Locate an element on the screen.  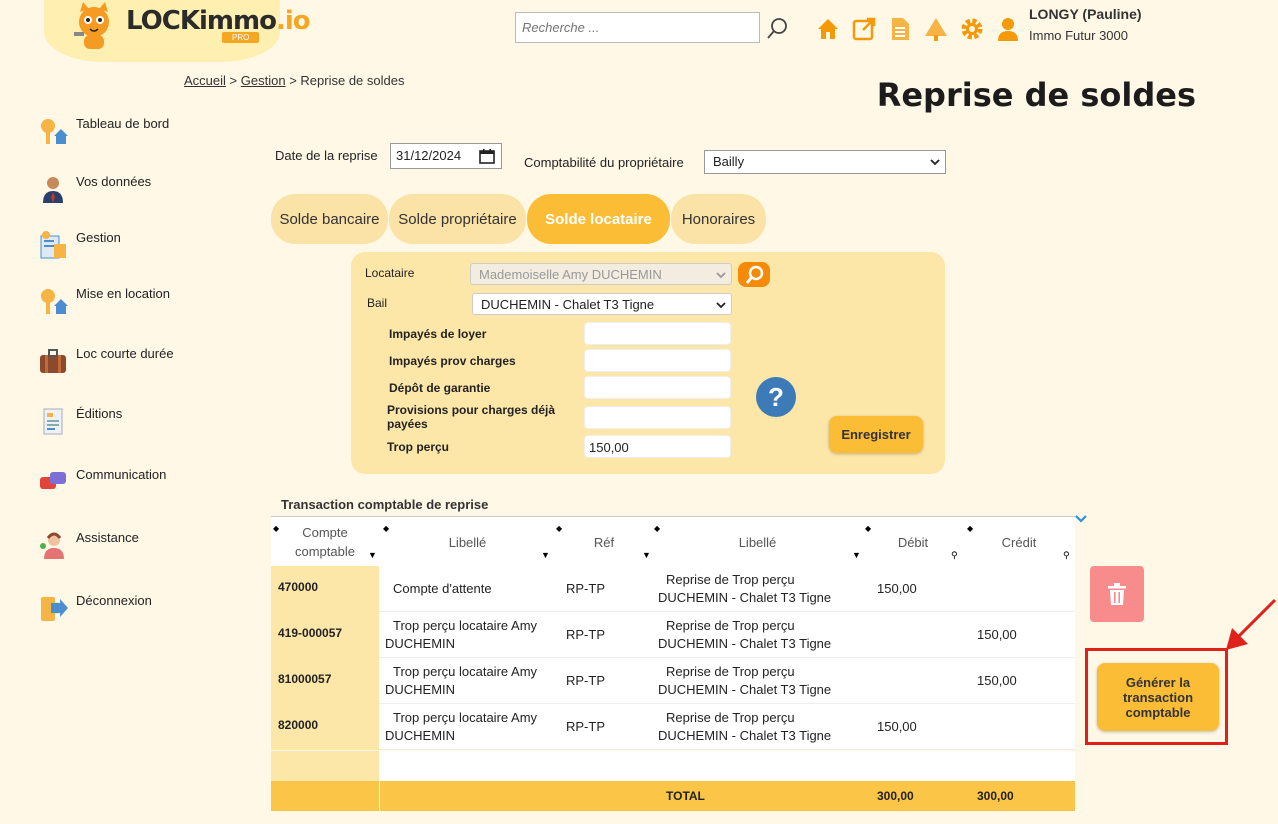
breadcrumb-gestion: Gestion is located at coordinates (263, 80).